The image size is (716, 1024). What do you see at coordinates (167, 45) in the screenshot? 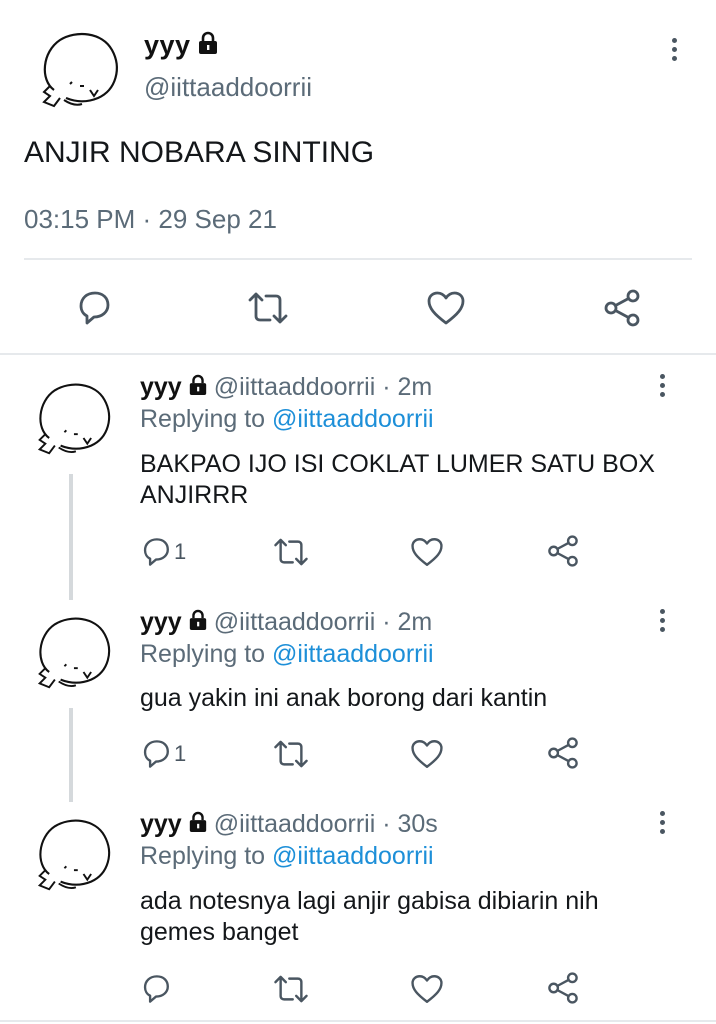
I see `display-name-text: yyy` at bounding box center [167, 45].